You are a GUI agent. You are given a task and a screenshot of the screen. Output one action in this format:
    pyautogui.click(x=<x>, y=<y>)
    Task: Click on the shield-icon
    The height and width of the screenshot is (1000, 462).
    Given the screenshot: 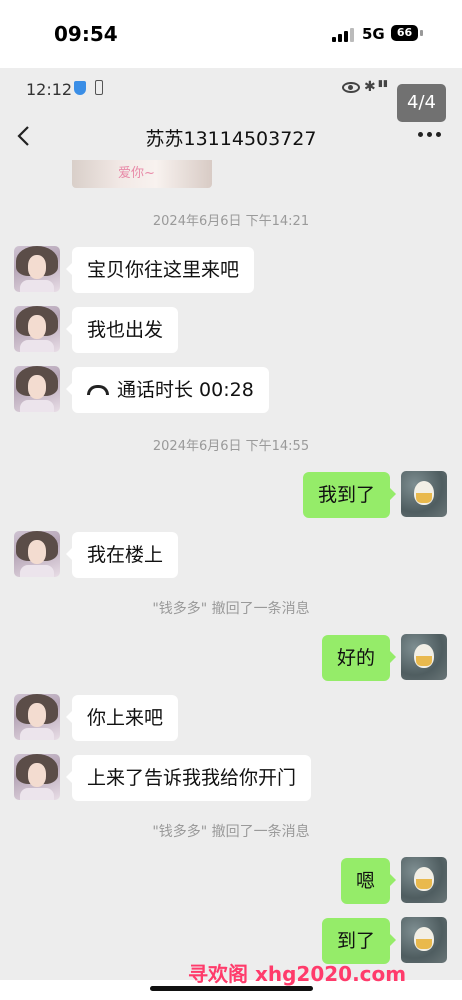 What is the action you would take?
    pyautogui.click(x=80, y=88)
    